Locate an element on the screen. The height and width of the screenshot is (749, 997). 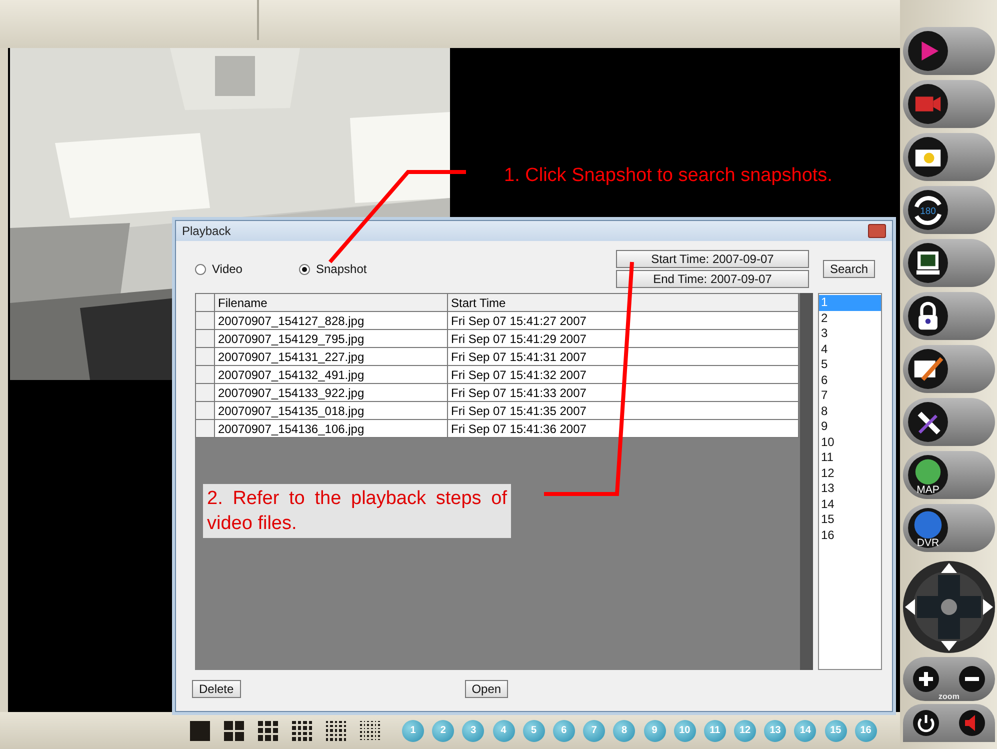
list-item: 8 is located at coordinates (850, 411).